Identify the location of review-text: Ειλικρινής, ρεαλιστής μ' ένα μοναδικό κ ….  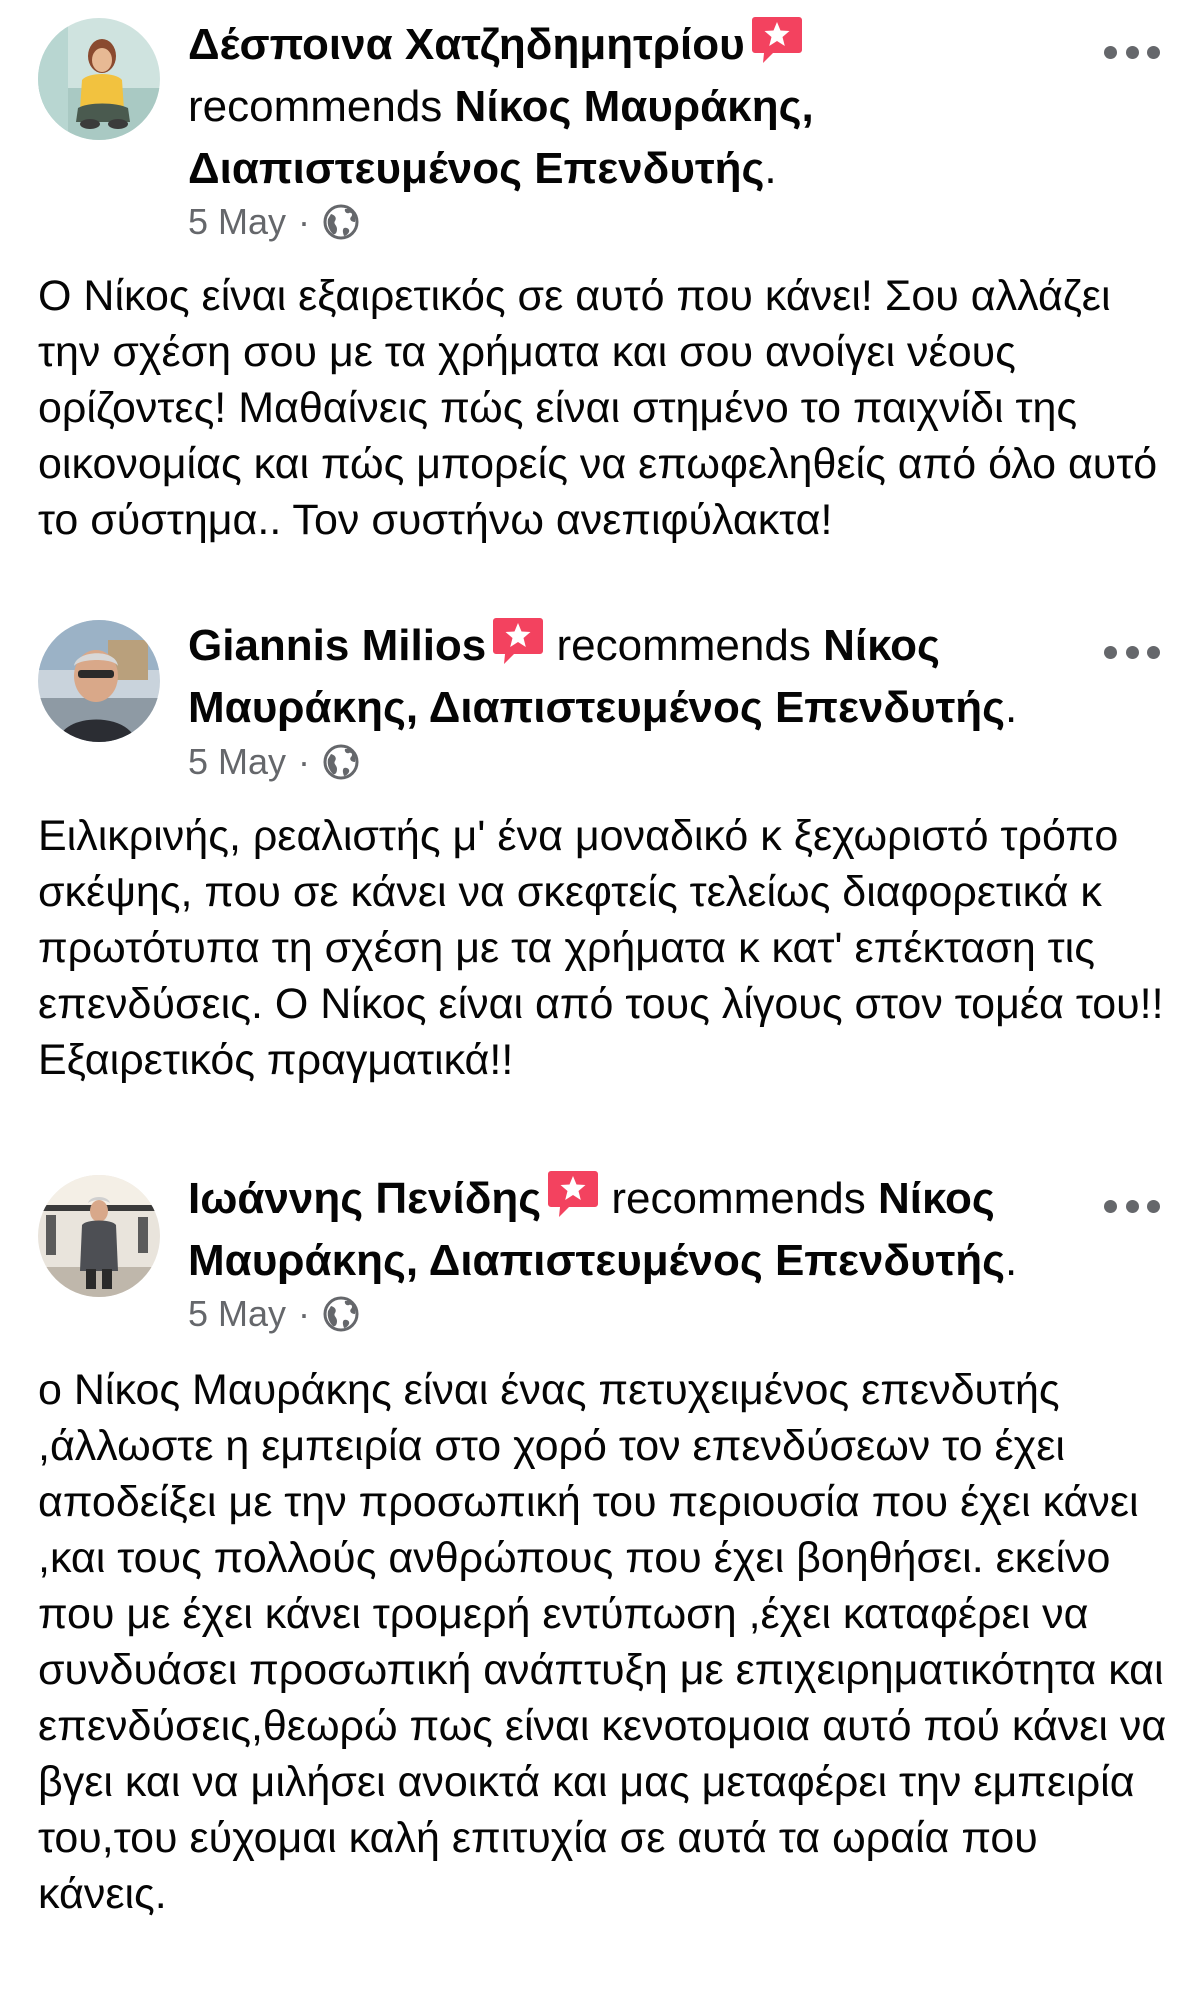
(601, 948).